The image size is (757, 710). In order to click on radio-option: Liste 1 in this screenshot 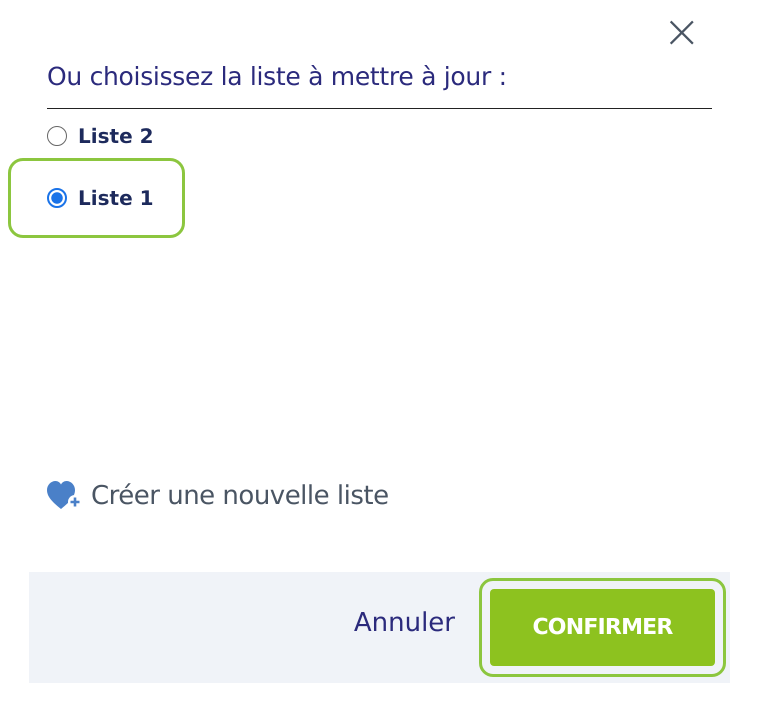, I will do `click(96, 198)`.